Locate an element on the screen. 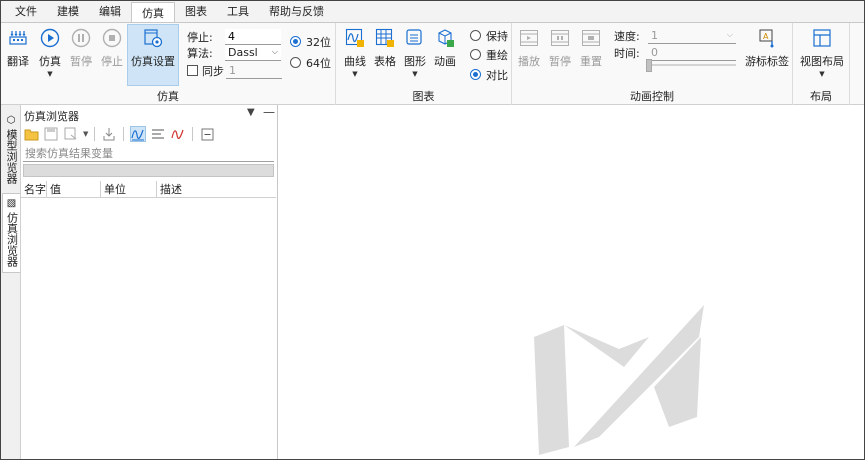 This screenshot has width=865, height=460. redraw-label: 重绘 is located at coordinates (497, 55).